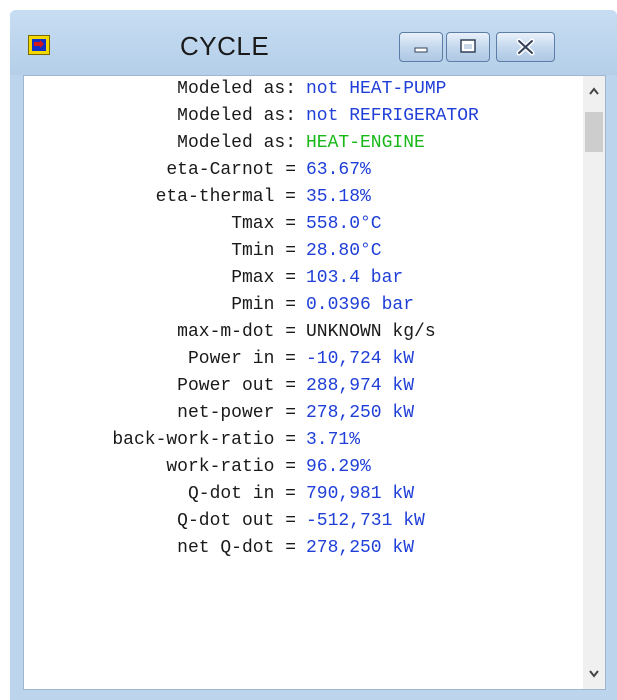 This screenshot has height=700, width=617. Describe the element at coordinates (333, 440) in the screenshot. I see `result-value: 3.71%` at that location.